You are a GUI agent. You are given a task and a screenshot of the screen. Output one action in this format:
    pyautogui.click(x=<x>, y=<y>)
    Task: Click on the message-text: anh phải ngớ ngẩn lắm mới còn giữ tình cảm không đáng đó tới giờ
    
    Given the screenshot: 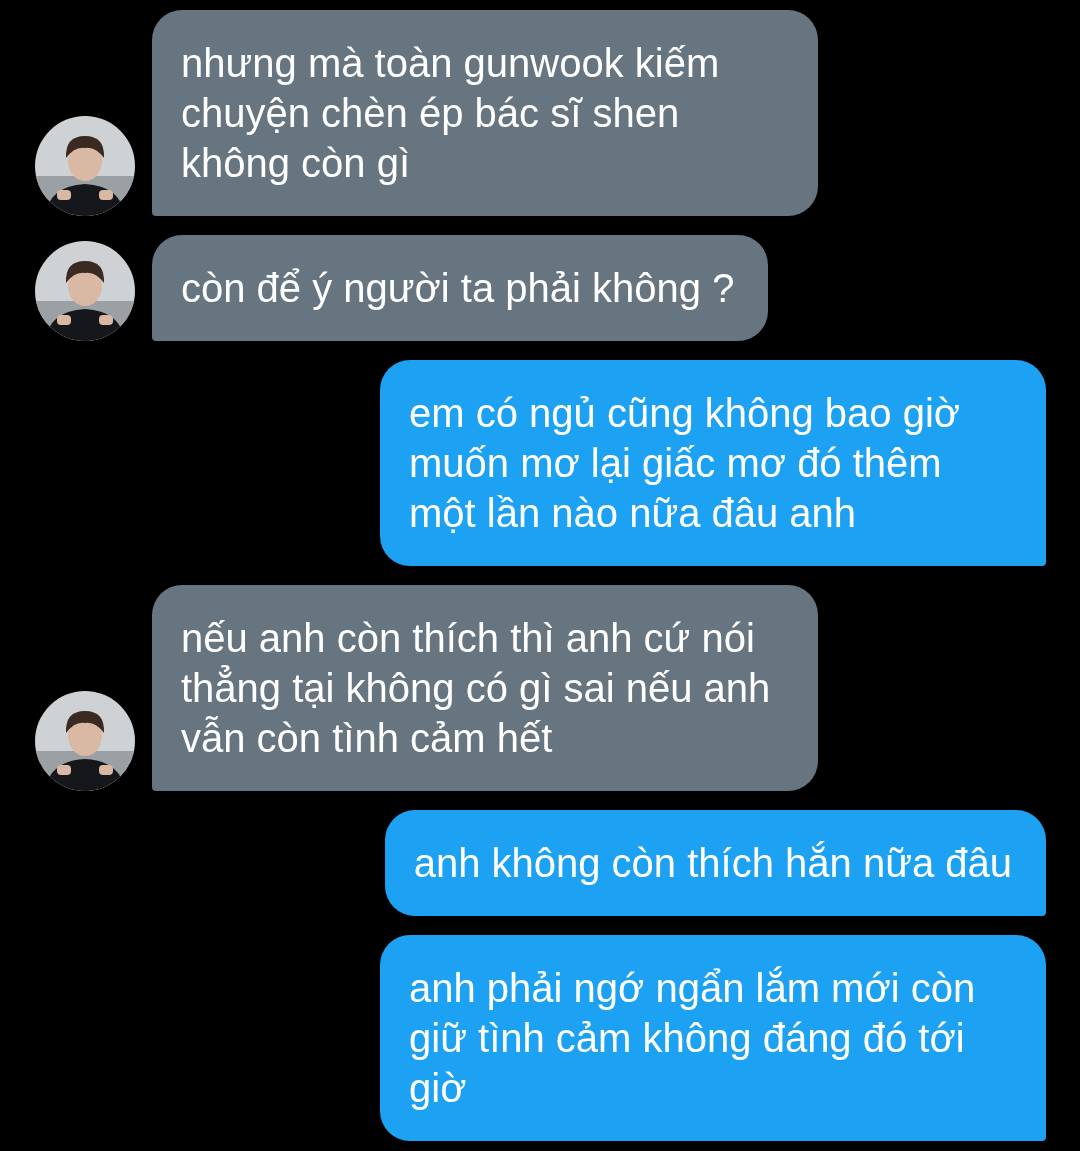 What is the action you would take?
    pyautogui.click(x=693, y=1038)
    